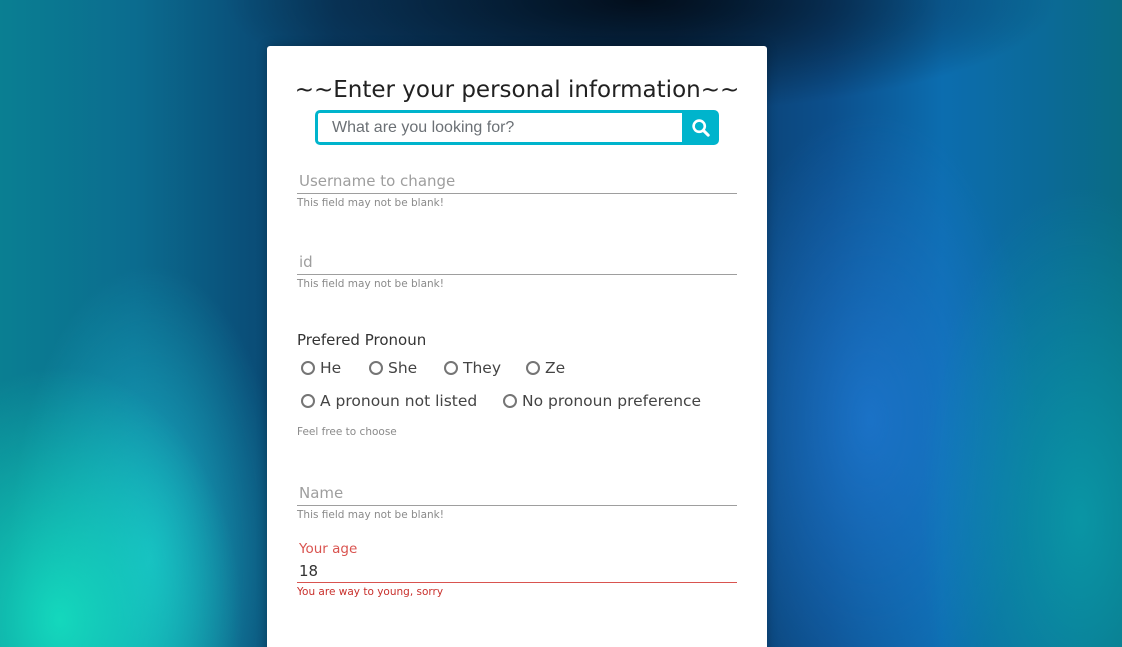 Image resolution: width=1122 pixels, height=647 pixels. Describe the element at coordinates (517, 179) in the screenshot. I see `username-input` at that location.